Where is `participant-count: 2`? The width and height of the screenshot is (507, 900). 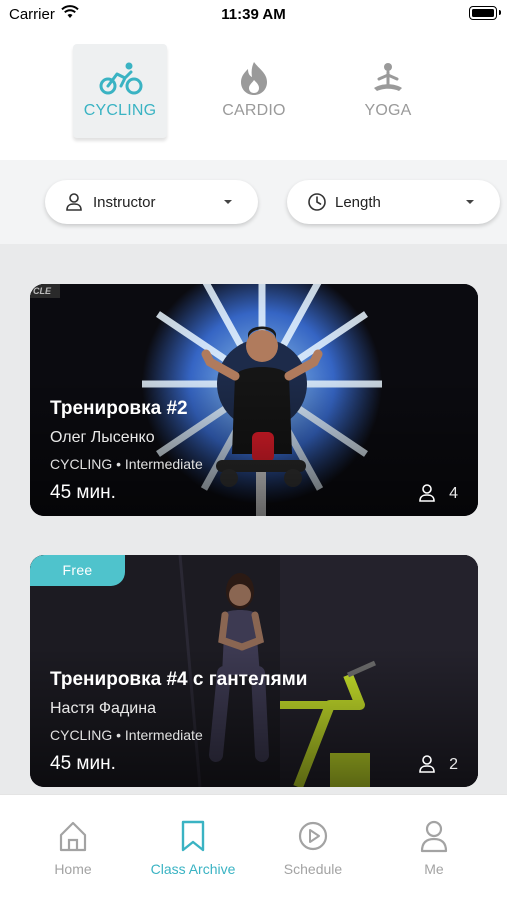 participant-count: 2 is located at coordinates (453, 764).